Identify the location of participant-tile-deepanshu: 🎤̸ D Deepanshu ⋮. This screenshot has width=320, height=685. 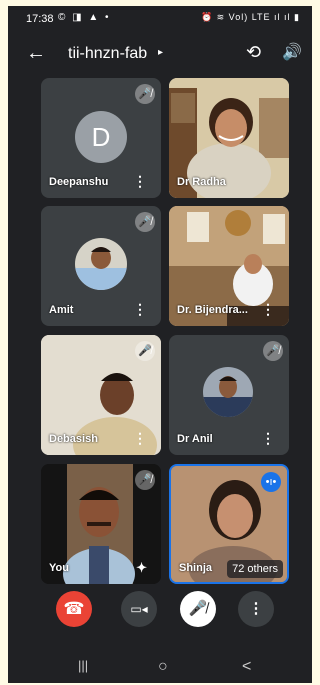
(101, 138).